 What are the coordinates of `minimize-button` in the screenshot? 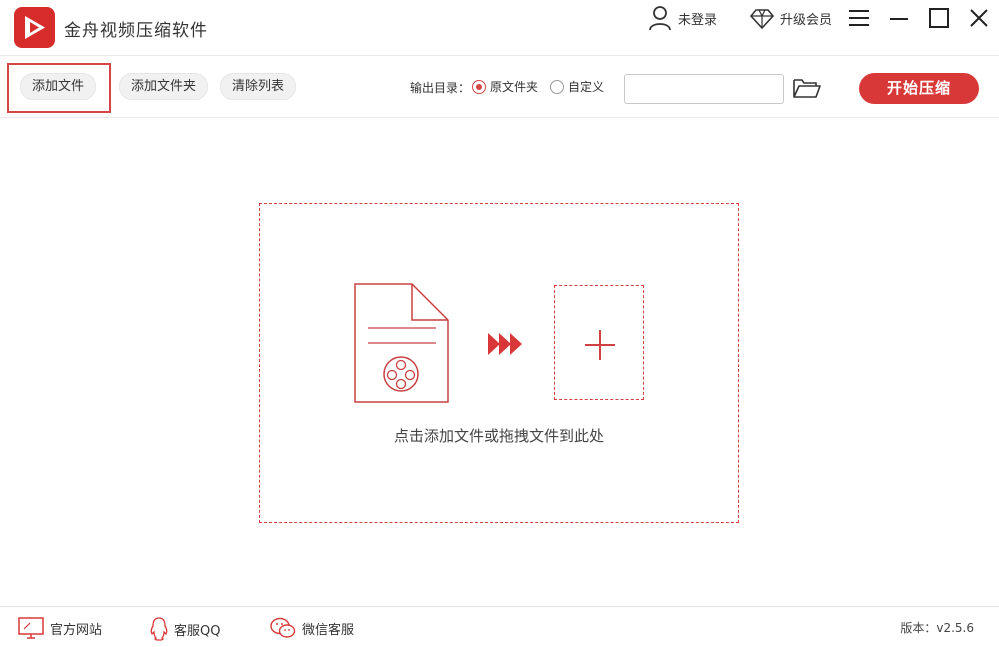 It's located at (899, 18).